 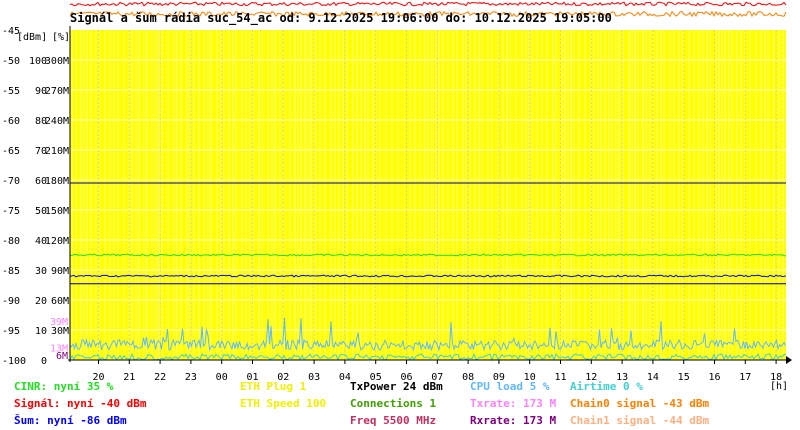 What do you see at coordinates (11, 61) in the screenshot?
I see `y-tick-label-dbm: -50` at bounding box center [11, 61].